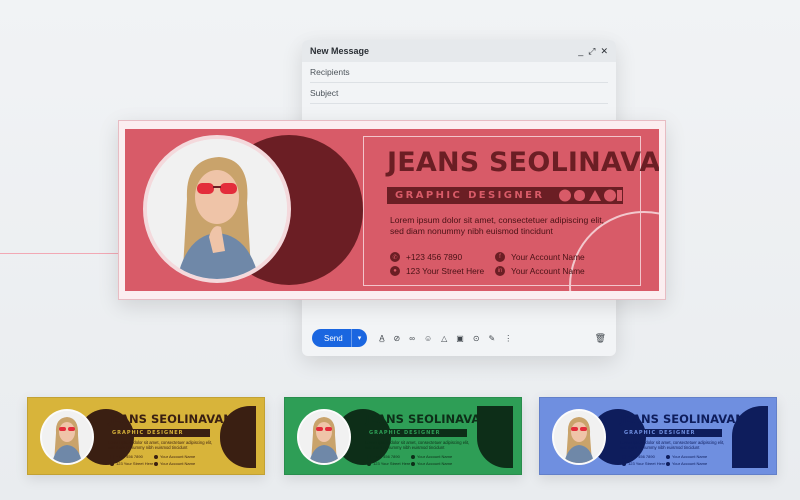 The height and width of the screenshot is (500, 800). I want to click on attach-icon: ⊘, so click(397, 338).